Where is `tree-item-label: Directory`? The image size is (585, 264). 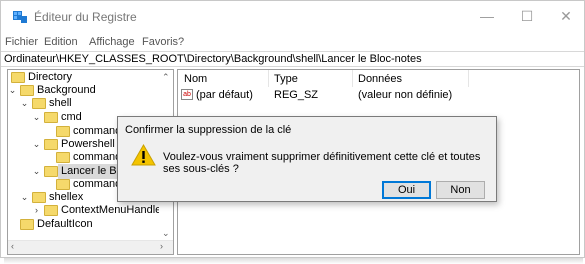 tree-item-label: Directory is located at coordinates (50, 77).